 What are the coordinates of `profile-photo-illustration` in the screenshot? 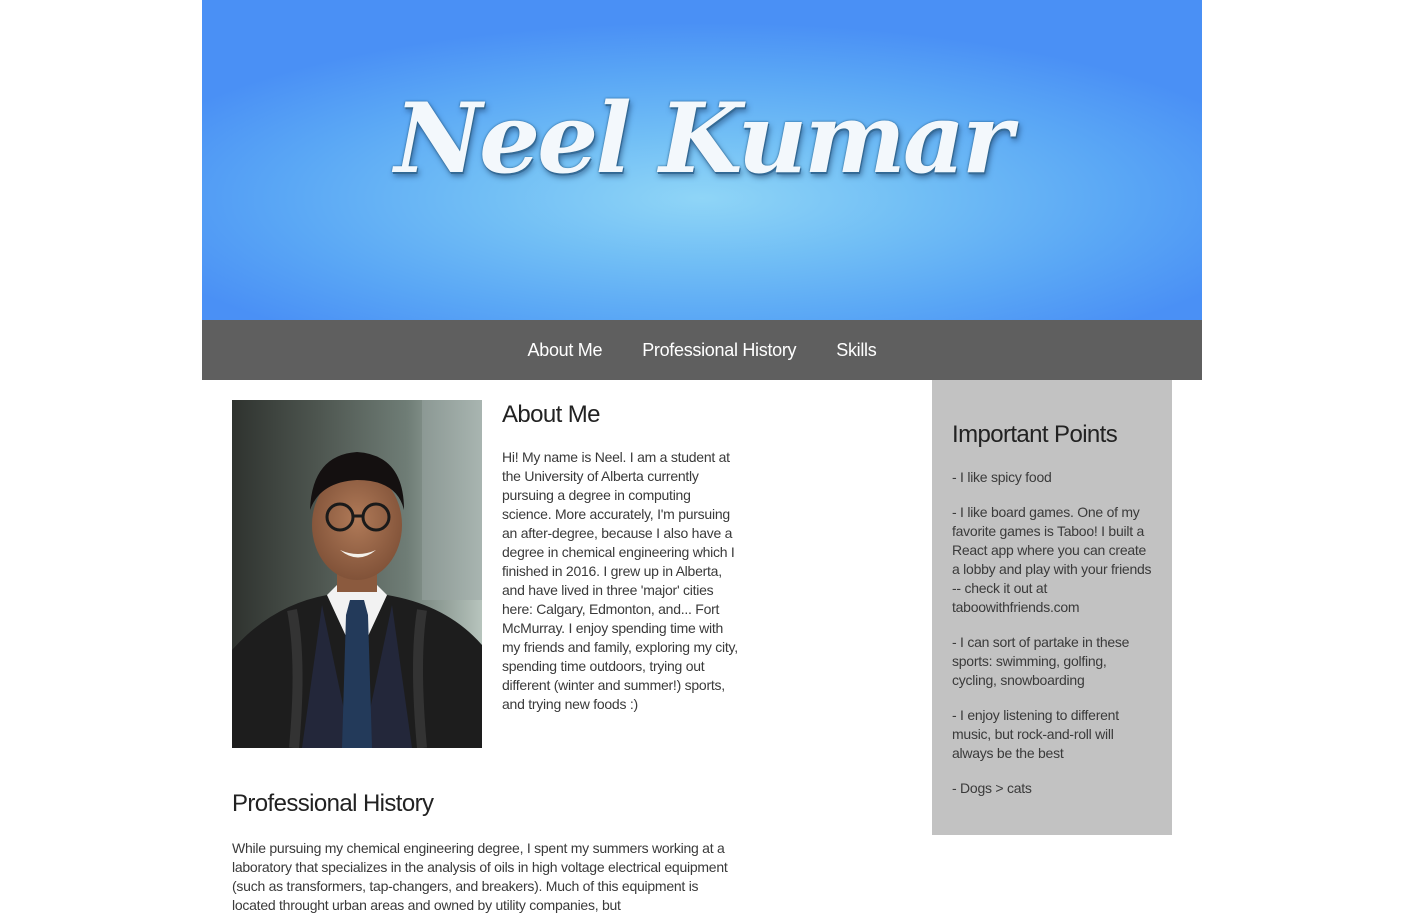 It's located at (357, 574).